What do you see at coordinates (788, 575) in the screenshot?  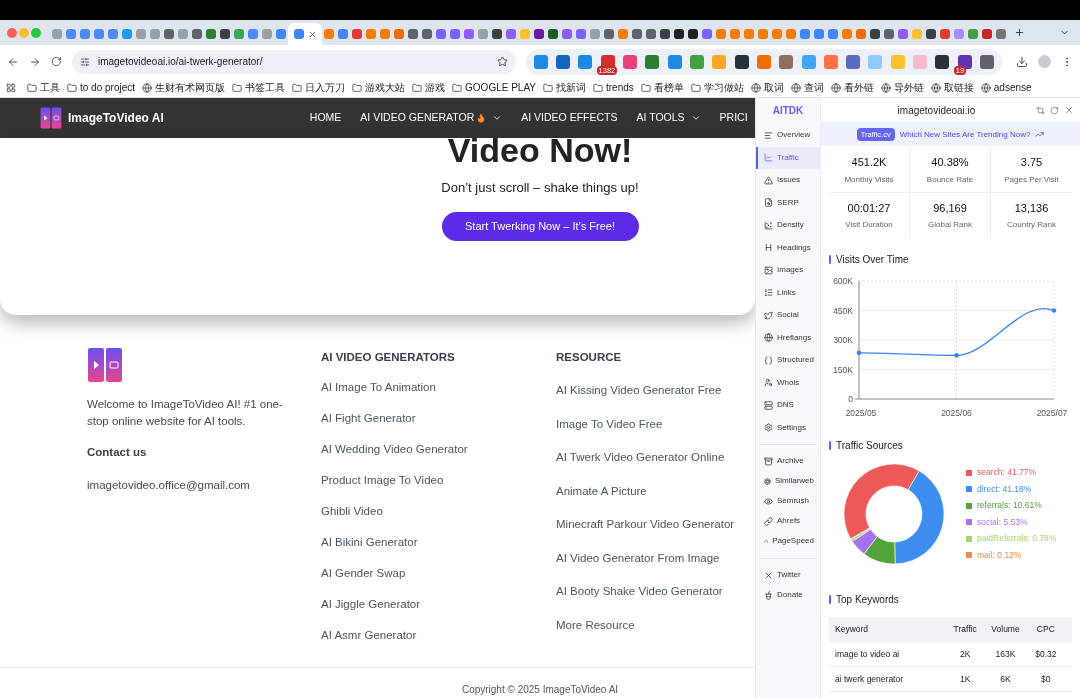 I see `sidebar-item: Twitter` at bounding box center [788, 575].